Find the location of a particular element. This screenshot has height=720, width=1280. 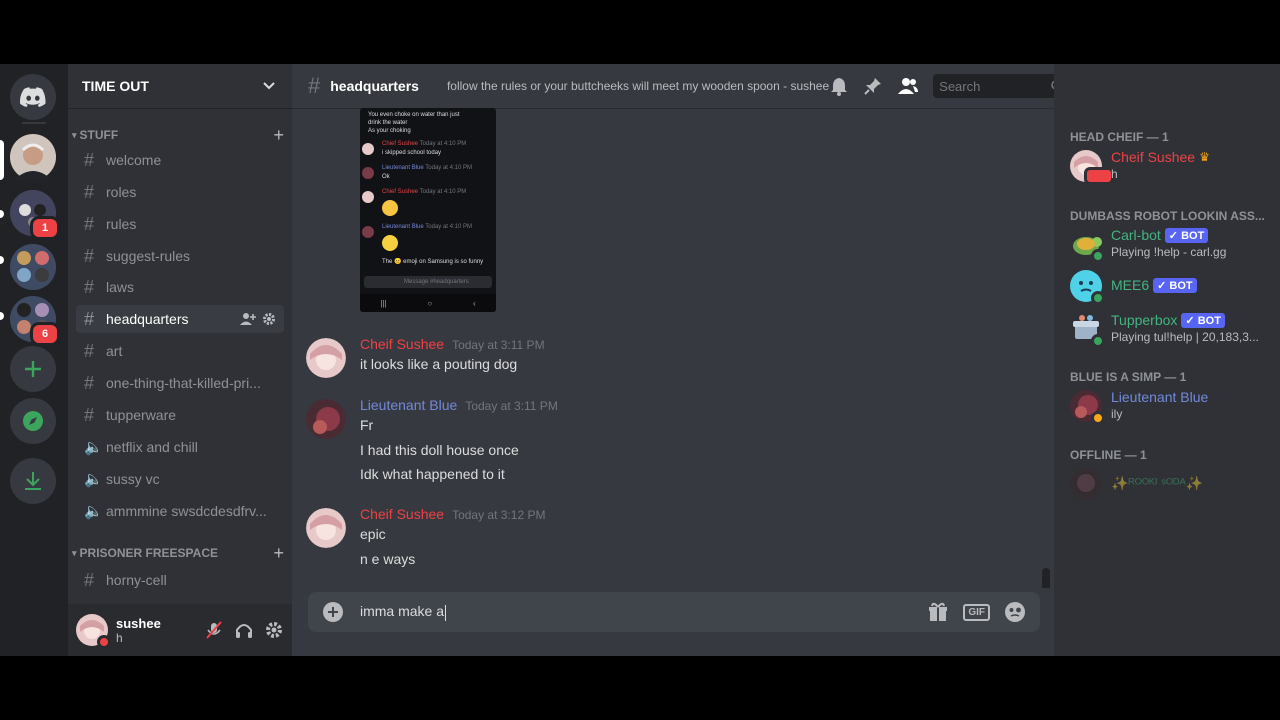

message-input: imma make a is located at coordinates (403, 612).